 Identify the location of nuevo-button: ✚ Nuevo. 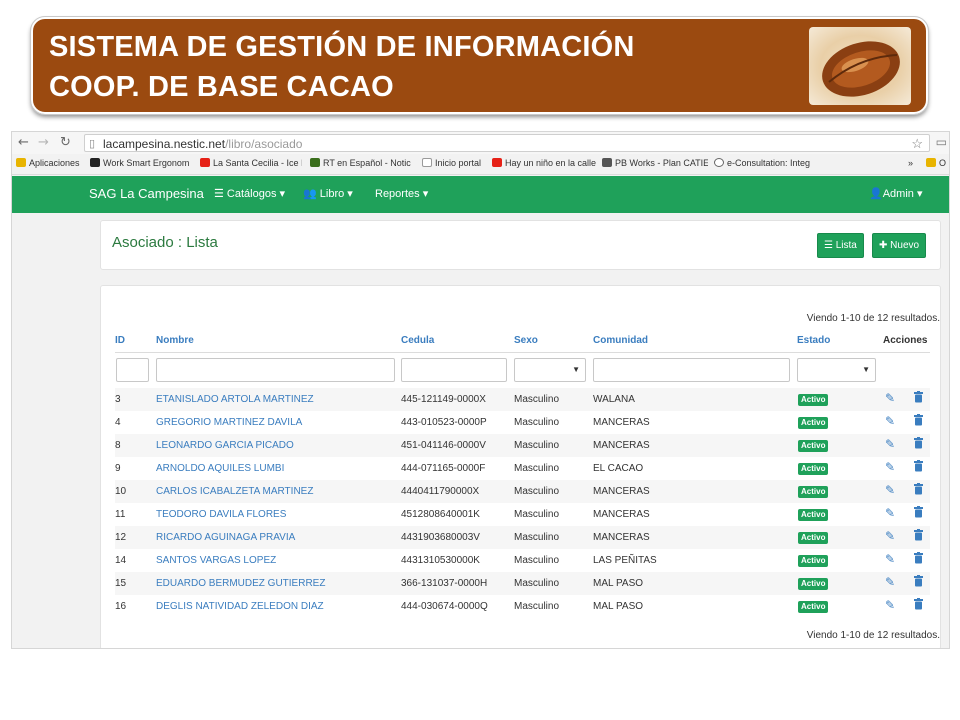
(899, 245).